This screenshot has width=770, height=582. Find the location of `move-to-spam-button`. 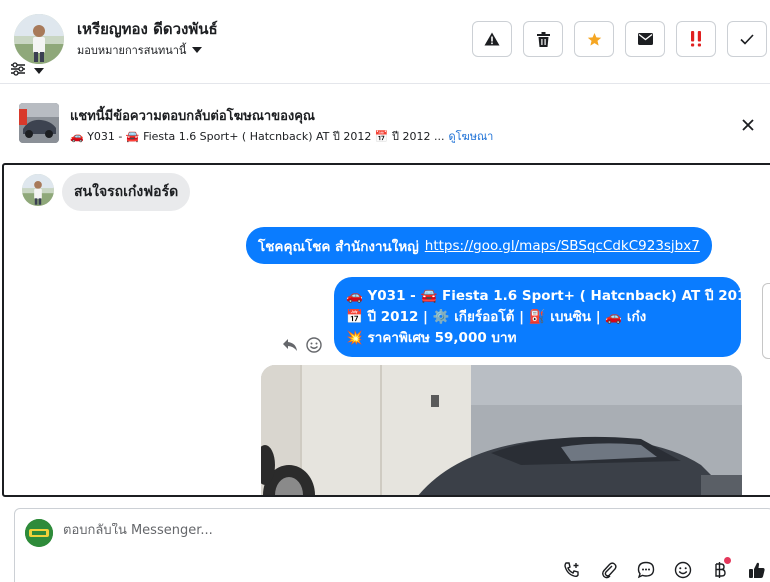

move-to-spam-button is located at coordinates (696, 39).